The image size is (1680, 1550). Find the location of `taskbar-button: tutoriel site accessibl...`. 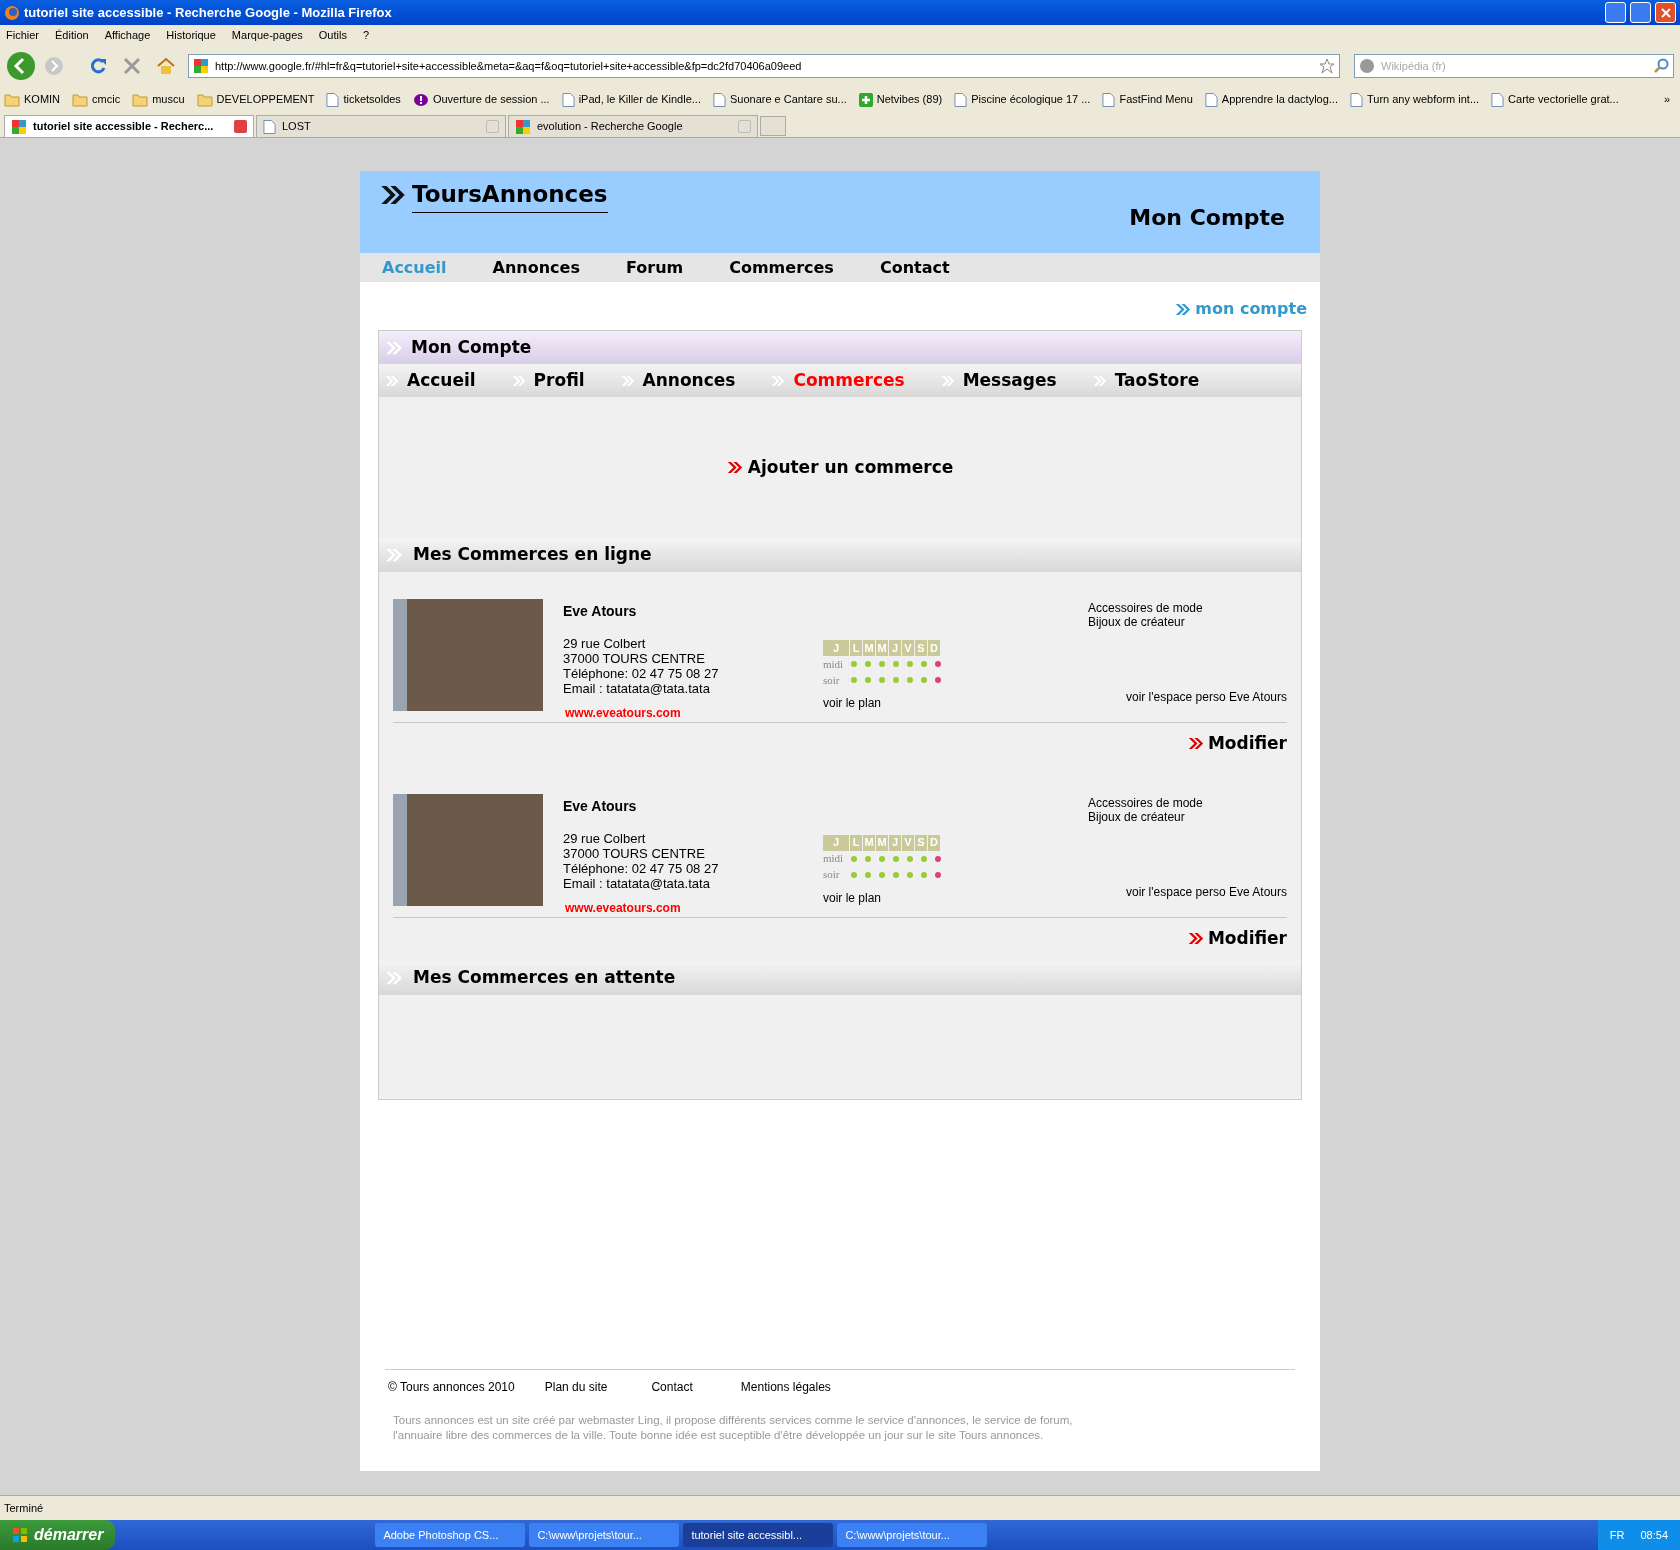

taskbar-button: tutoriel site accessibl... is located at coordinates (758, 1535).